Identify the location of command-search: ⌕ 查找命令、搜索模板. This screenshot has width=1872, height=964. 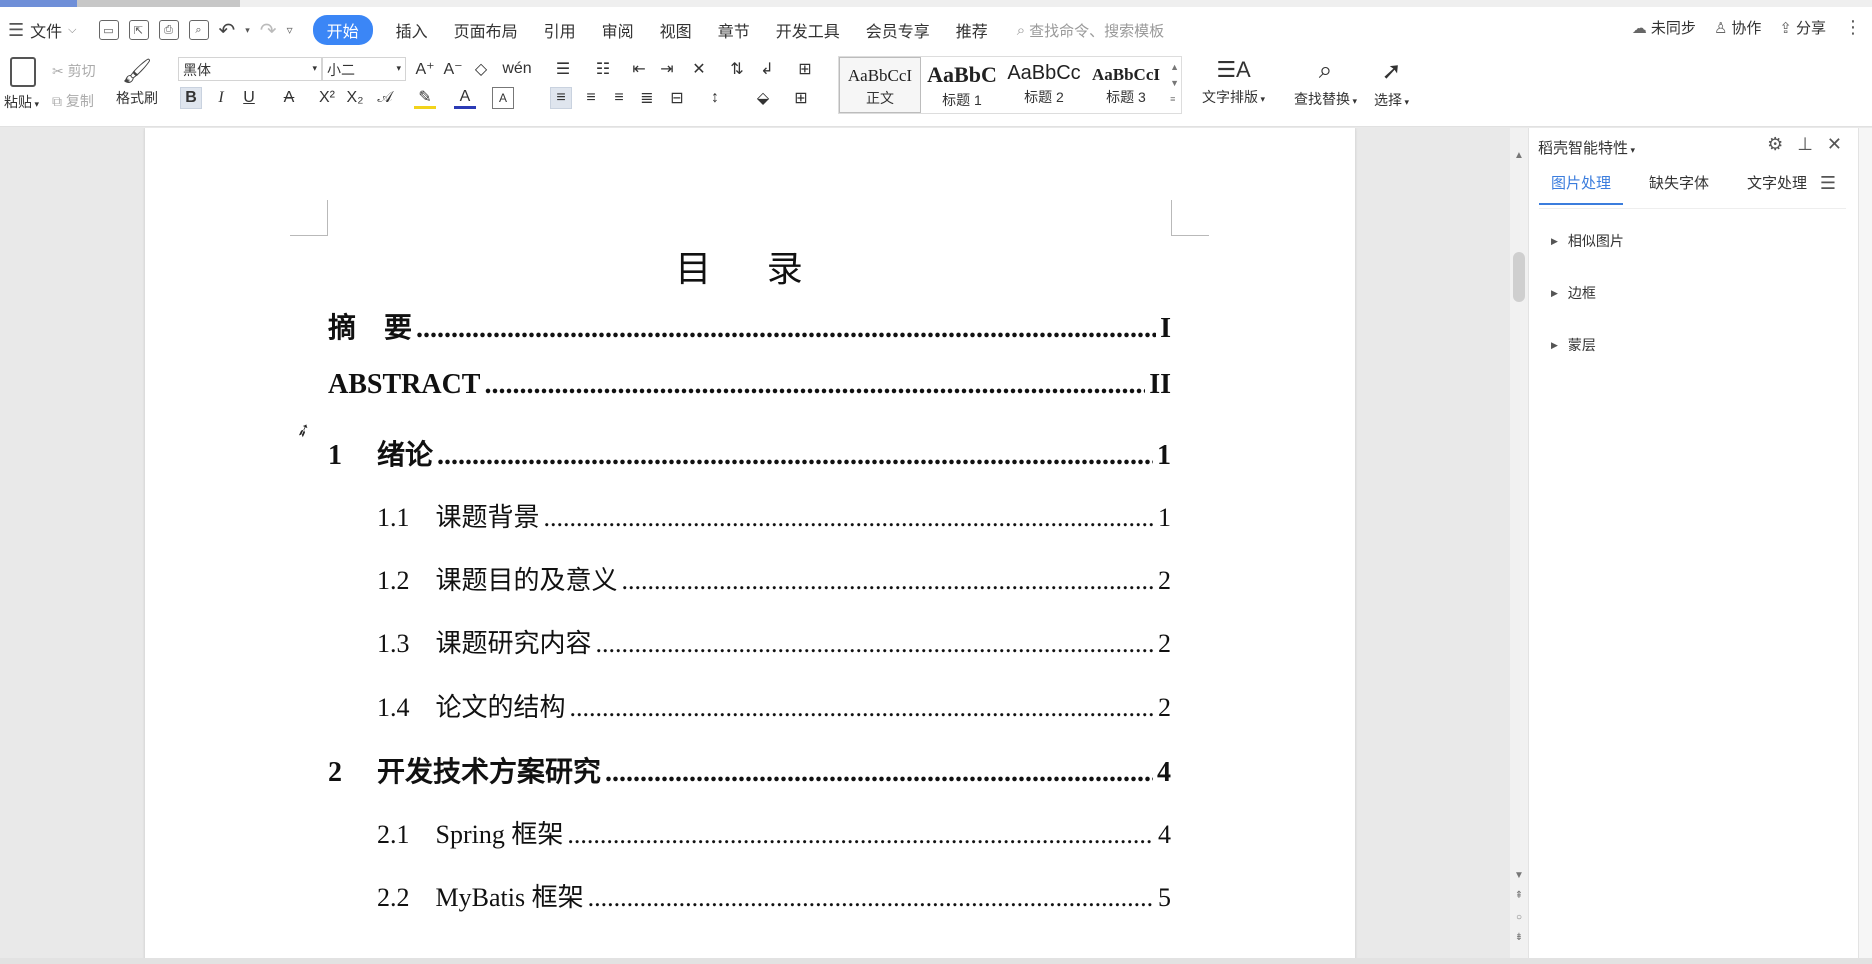
(1090, 30).